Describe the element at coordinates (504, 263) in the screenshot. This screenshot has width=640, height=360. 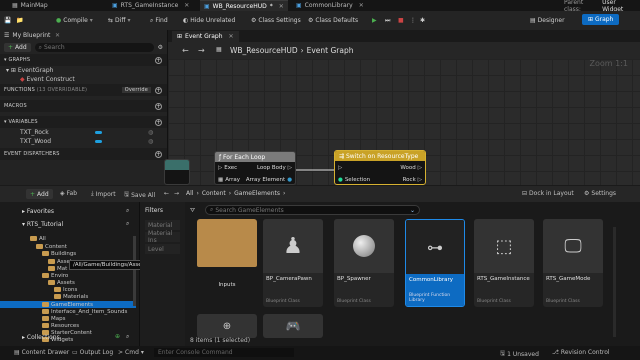
I see `asset-rts-gameinstance: ⬚ RTS_GameInstance Blueprint Class` at that location.